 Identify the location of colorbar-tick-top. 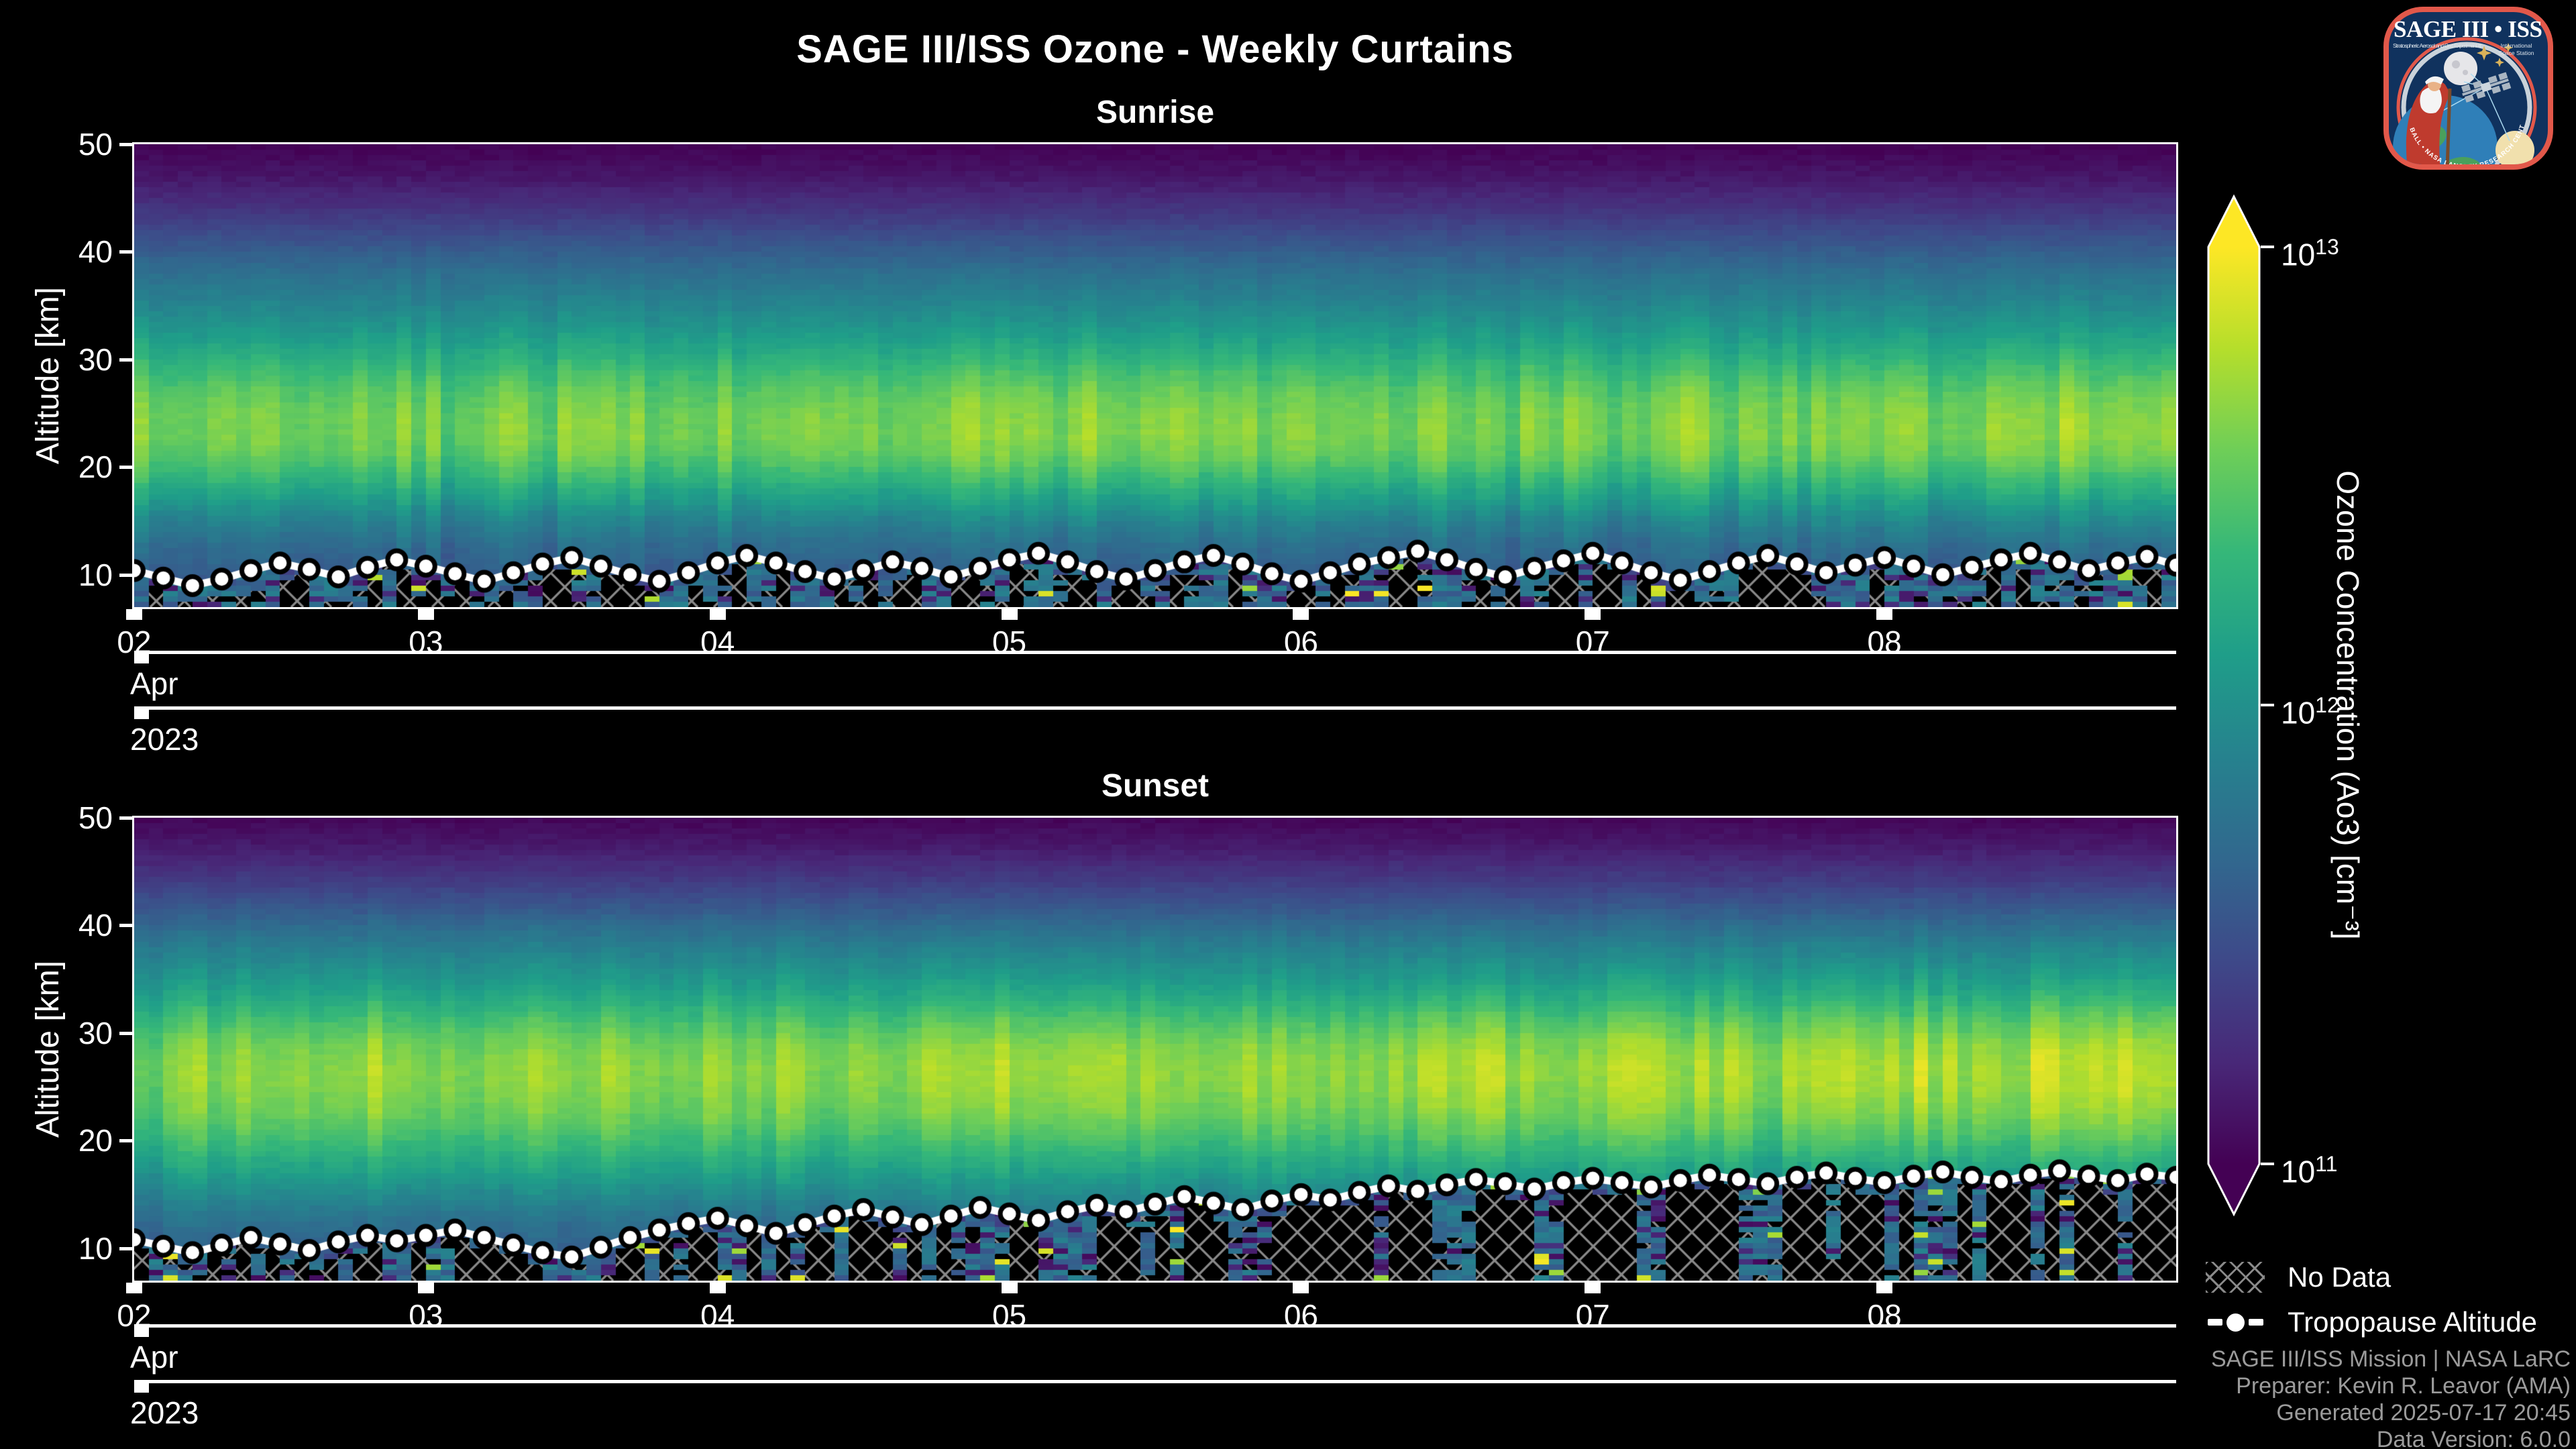
(2267, 247).